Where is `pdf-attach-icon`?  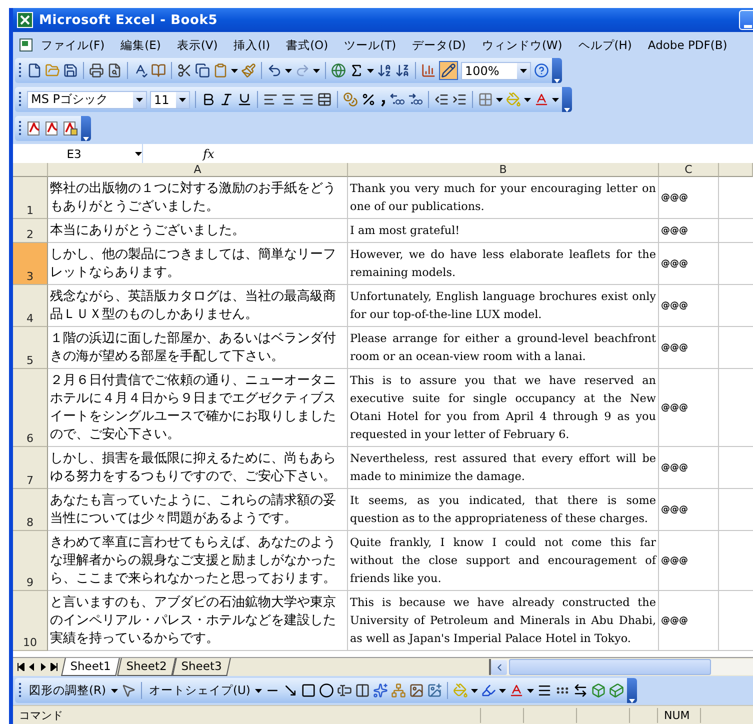
pdf-attach-icon is located at coordinates (70, 128).